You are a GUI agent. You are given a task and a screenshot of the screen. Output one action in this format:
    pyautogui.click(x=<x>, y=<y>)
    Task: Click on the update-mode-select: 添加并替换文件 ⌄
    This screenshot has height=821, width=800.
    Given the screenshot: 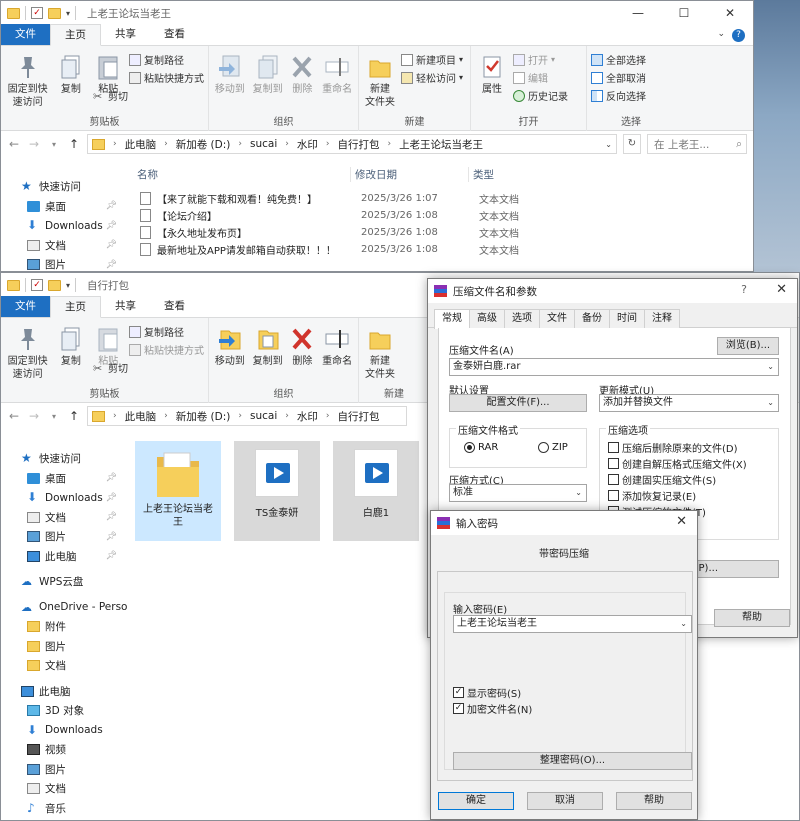 What is the action you would take?
    pyautogui.click(x=689, y=403)
    